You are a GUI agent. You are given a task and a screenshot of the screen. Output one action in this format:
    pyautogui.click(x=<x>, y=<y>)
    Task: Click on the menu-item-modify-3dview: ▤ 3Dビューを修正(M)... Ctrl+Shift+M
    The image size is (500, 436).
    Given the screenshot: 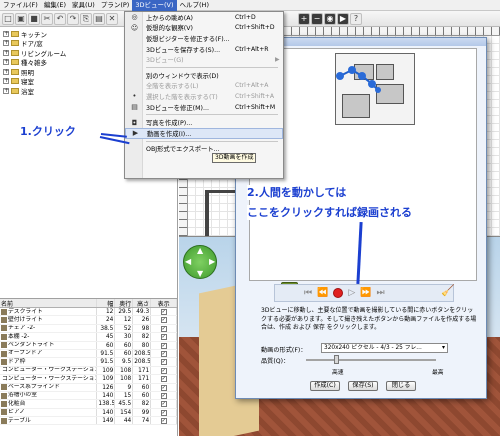 What is the action you would take?
    pyautogui.click(x=204, y=107)
    